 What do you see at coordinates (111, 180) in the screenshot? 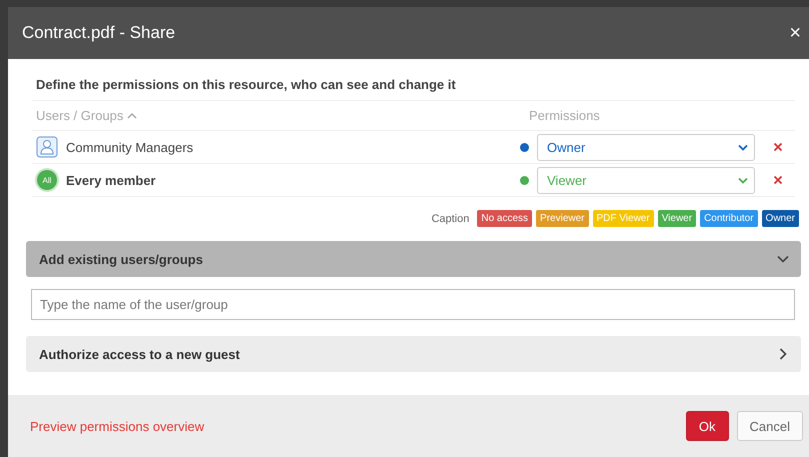
I see `member-name: Every member` at bounding box center [111, 180].